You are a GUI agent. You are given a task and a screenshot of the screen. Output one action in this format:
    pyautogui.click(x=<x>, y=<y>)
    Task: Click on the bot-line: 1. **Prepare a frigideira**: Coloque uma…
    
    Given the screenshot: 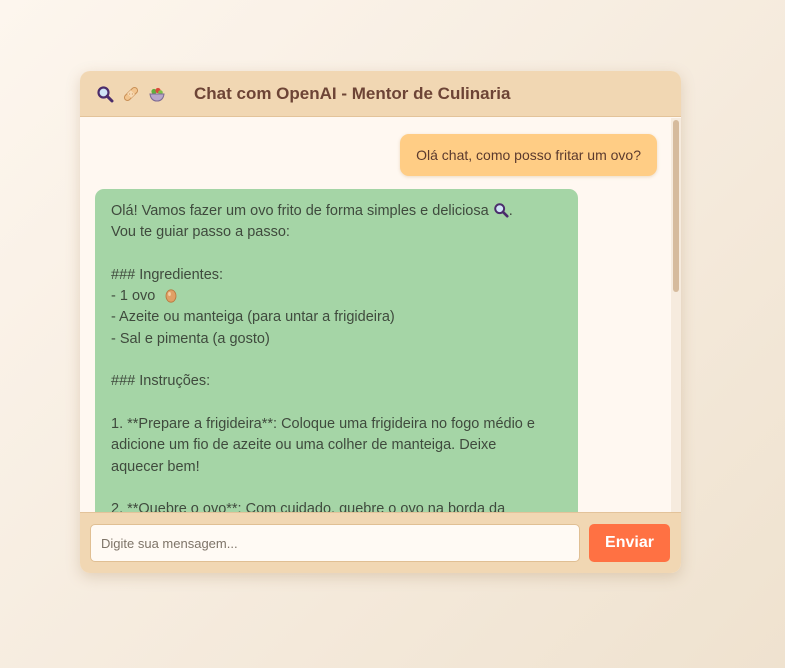 What is the action you would take?
    pyautogui.click(x=323, y=423)
    